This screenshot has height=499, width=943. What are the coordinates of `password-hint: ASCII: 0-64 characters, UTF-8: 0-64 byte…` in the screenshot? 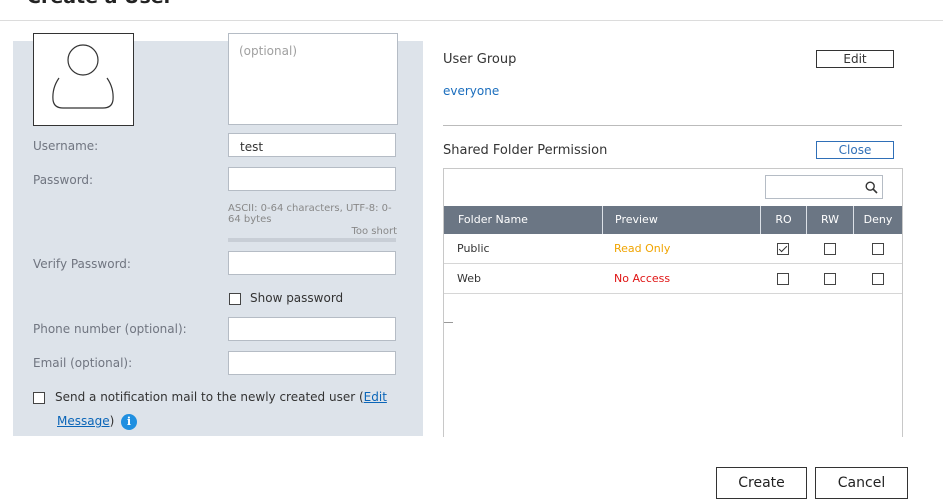 It's located at (310, 214).